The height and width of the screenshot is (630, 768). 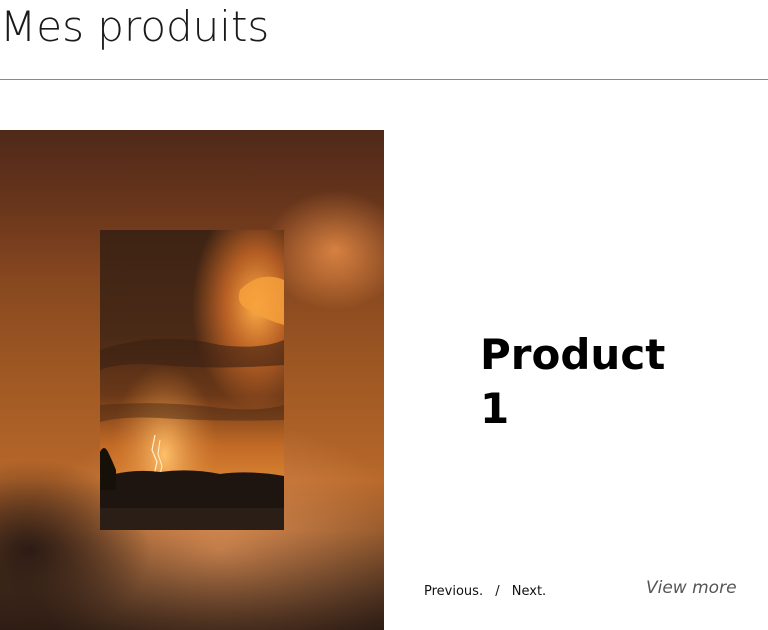 I want to click on page-title: Mes produits, so click(x=135, y=26).